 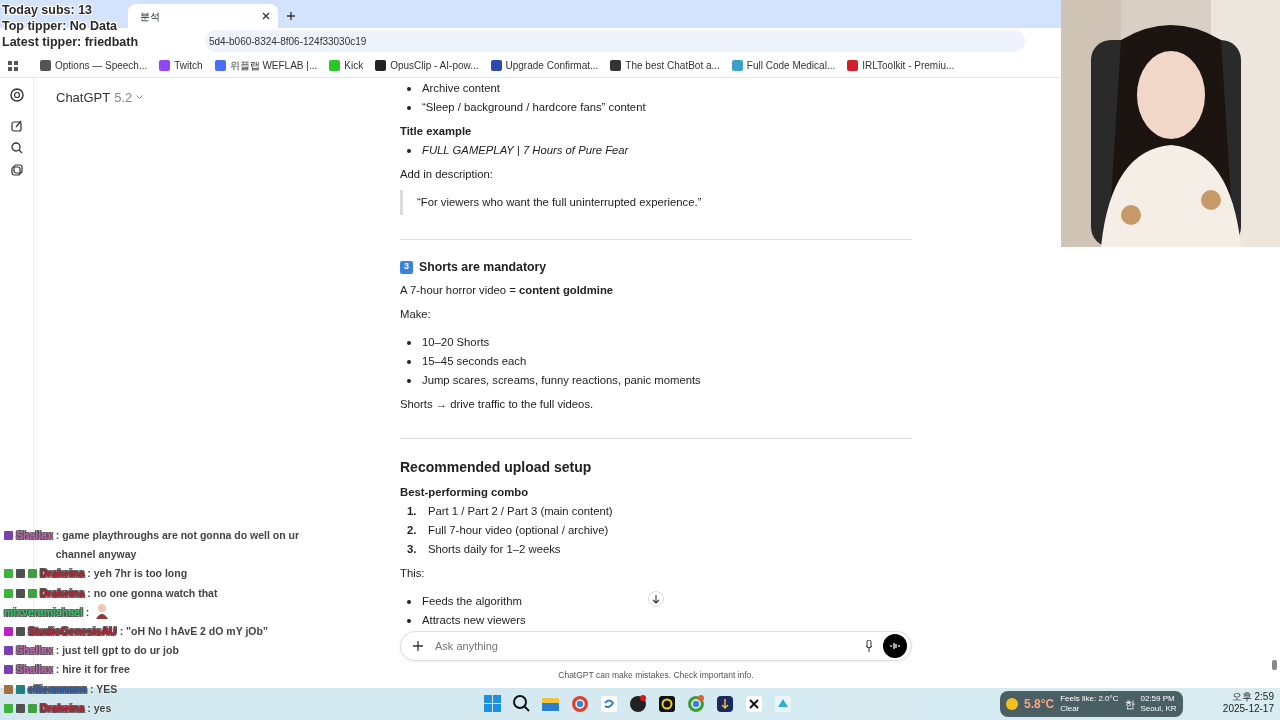 What do you see at coordinates (153, 593) in the screenshot?
I see `chat-message: : no one gonna watch that` at bounding box center [153, 593].